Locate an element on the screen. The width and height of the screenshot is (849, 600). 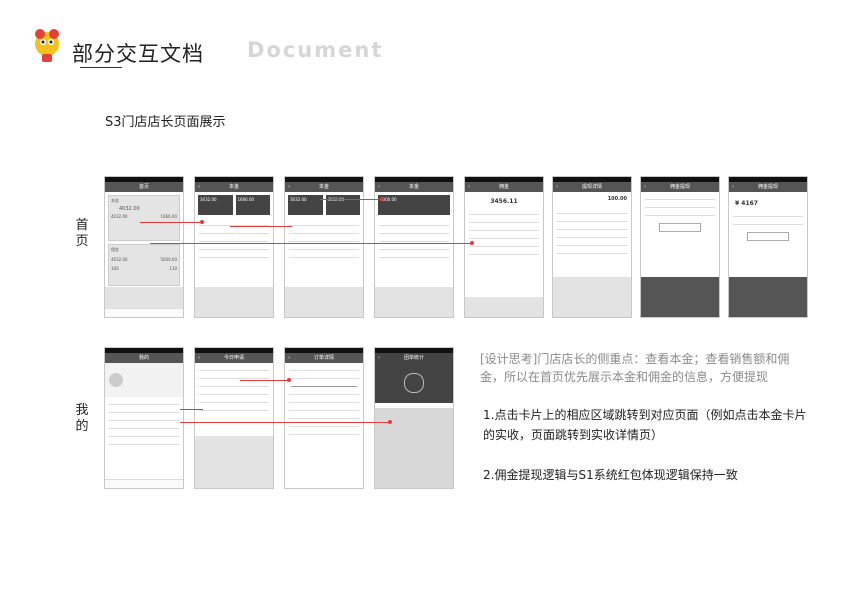
screen-withdraw-2: ‹ 佣金提现 ¥ 4167 is located at coordinates (768, 247).